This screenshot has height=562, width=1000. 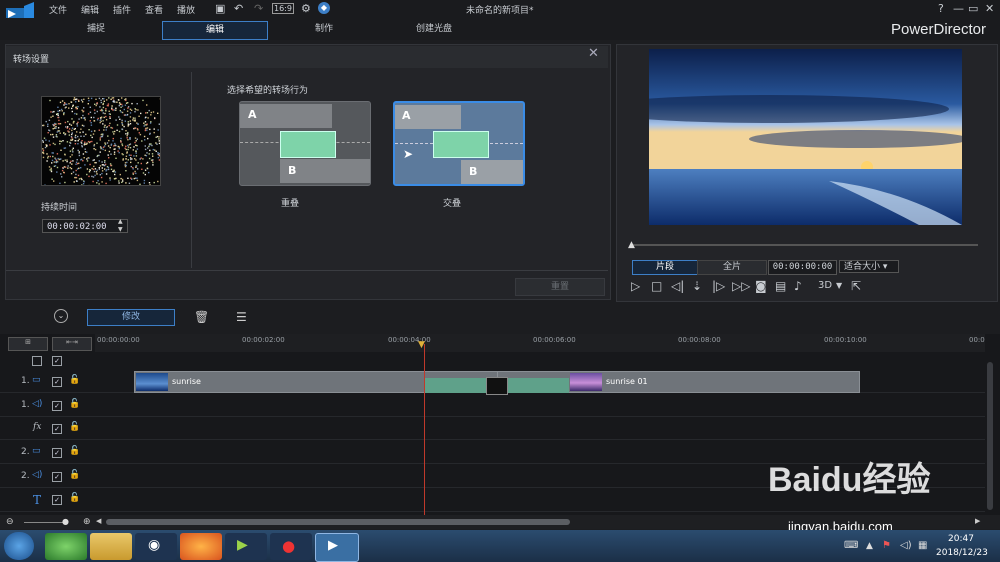 I want to click on spin-down-icon: ▼, so click(x=120, y=229).